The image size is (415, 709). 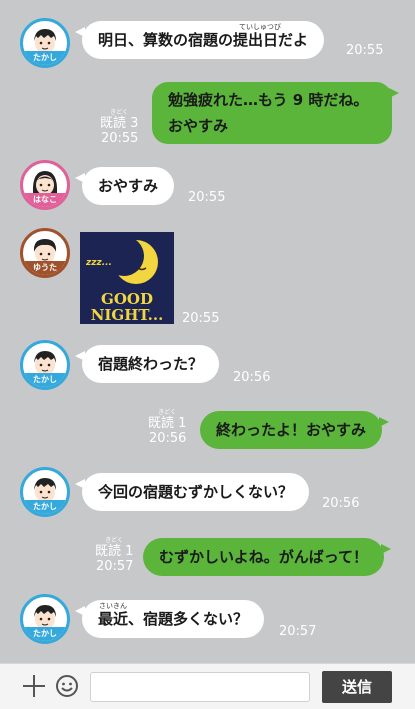 I want to click on sticker-text: GOOD, so click(x=127, y=299).